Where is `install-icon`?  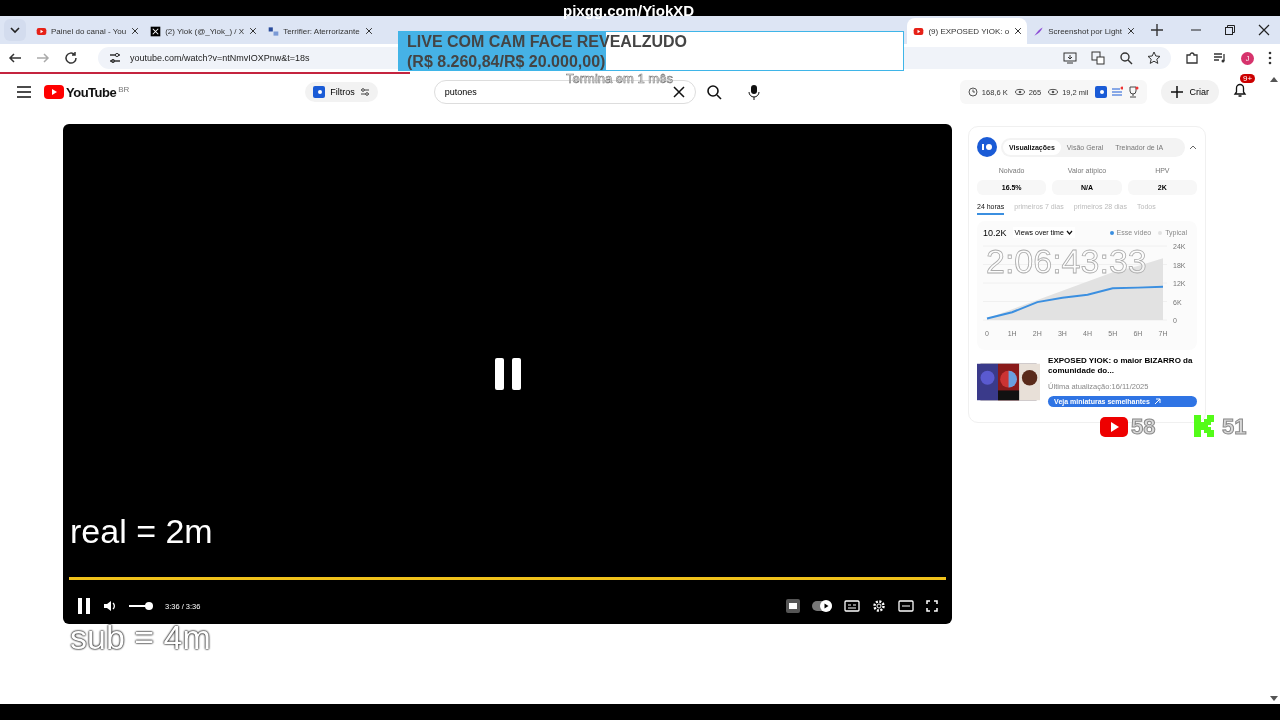 install-icon is located at coordinates (1070, 58).